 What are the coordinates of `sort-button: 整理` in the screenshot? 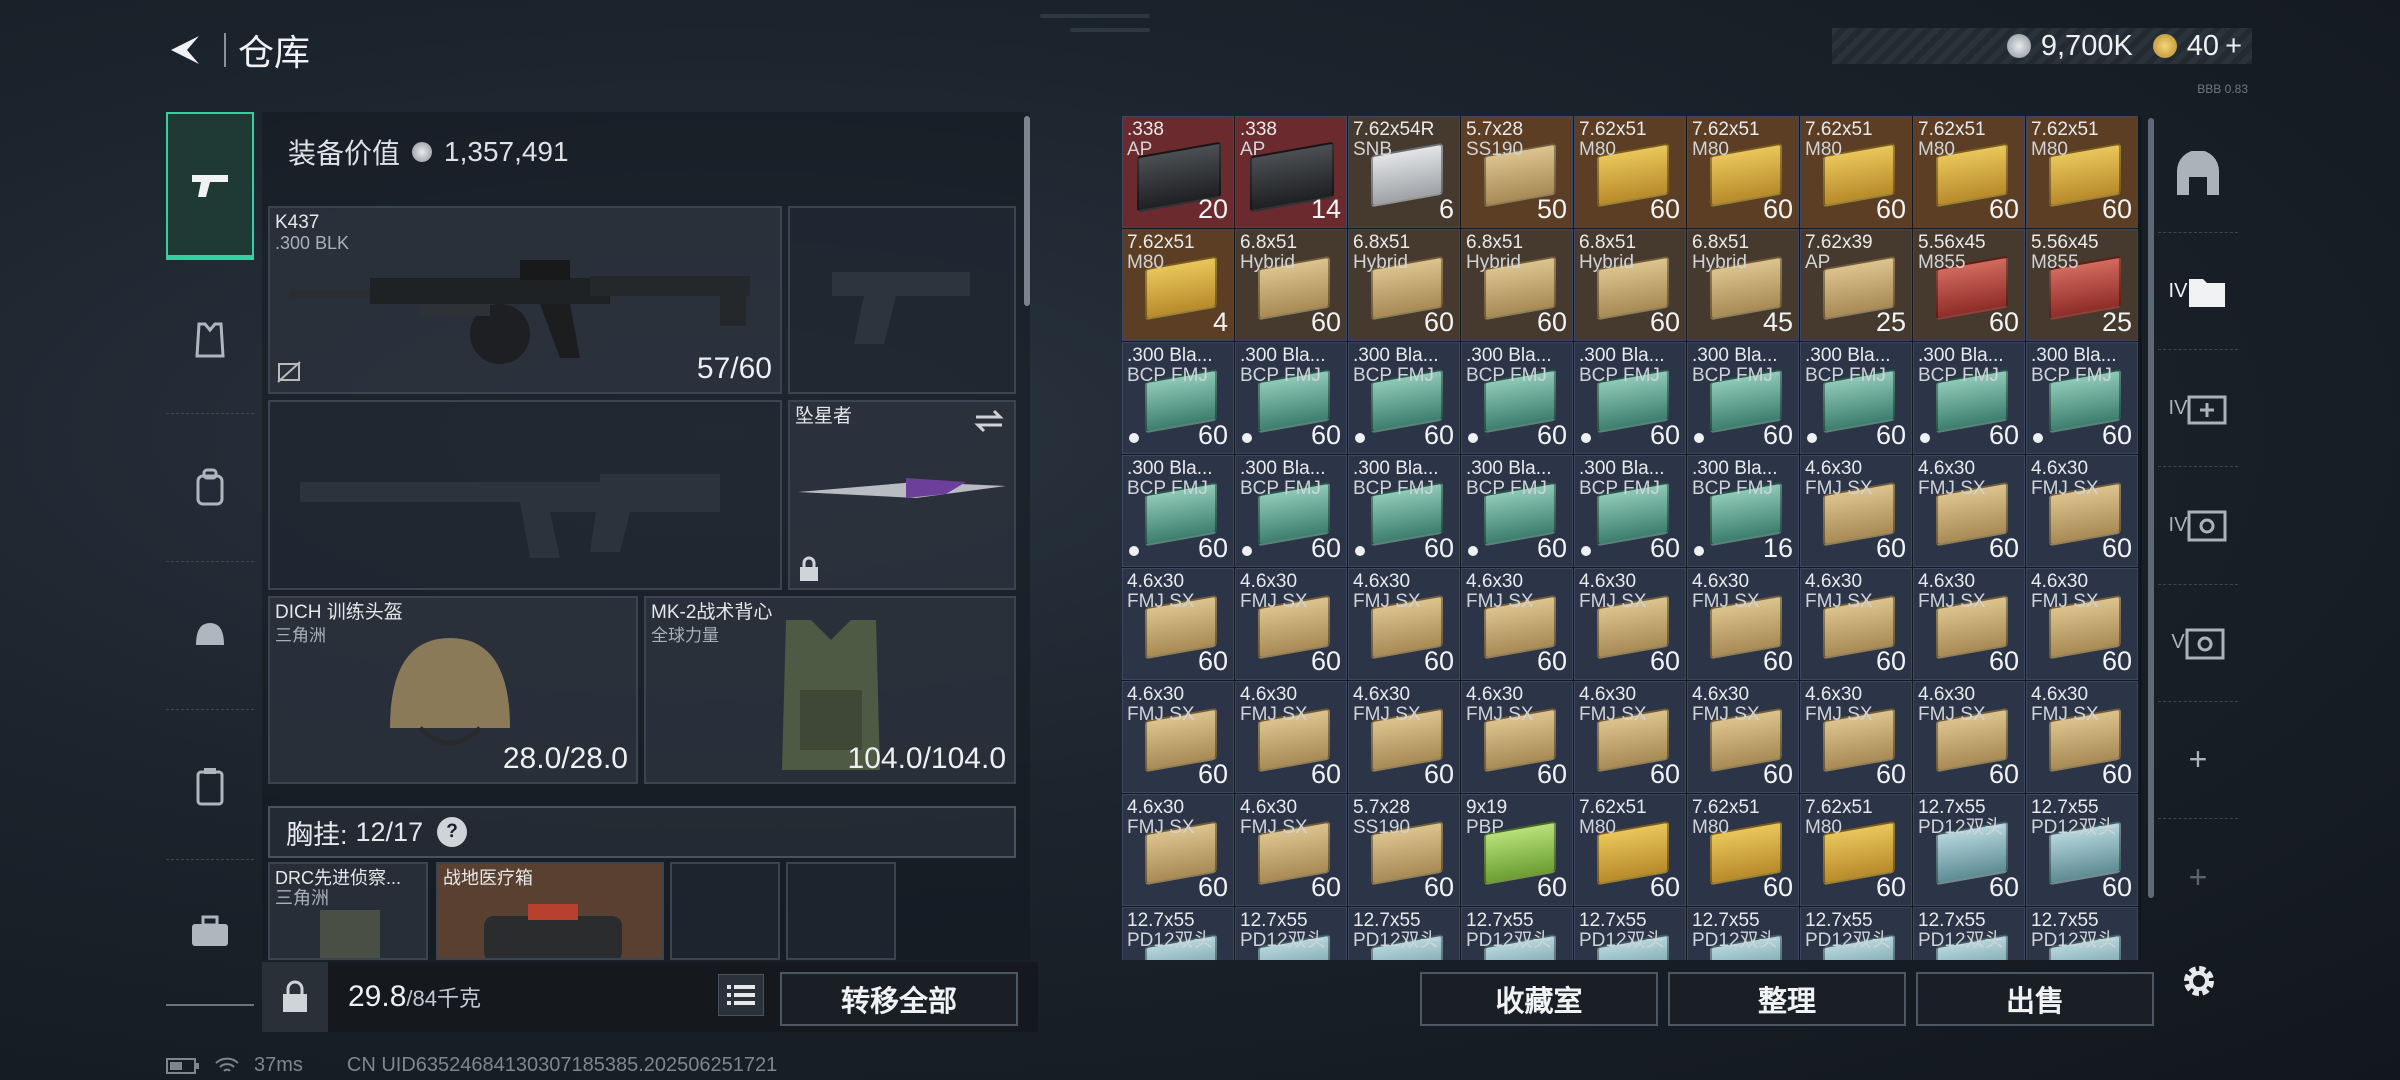 It's located at (1787, 999).